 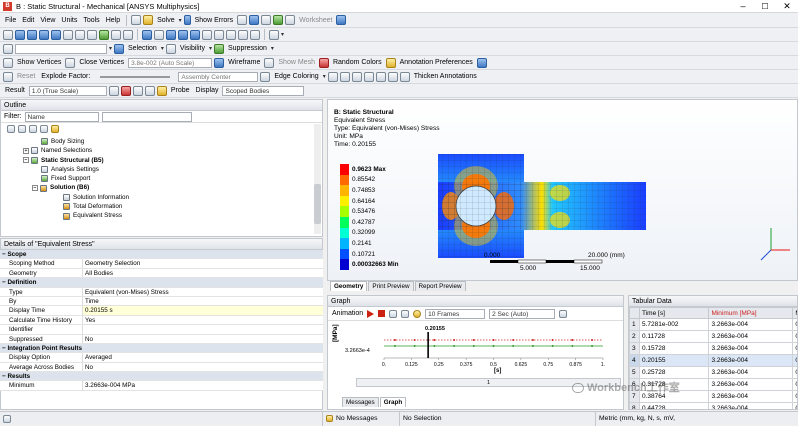 I want to click on selection-dropdown-icon: ▾, so click(x=162, y=48).